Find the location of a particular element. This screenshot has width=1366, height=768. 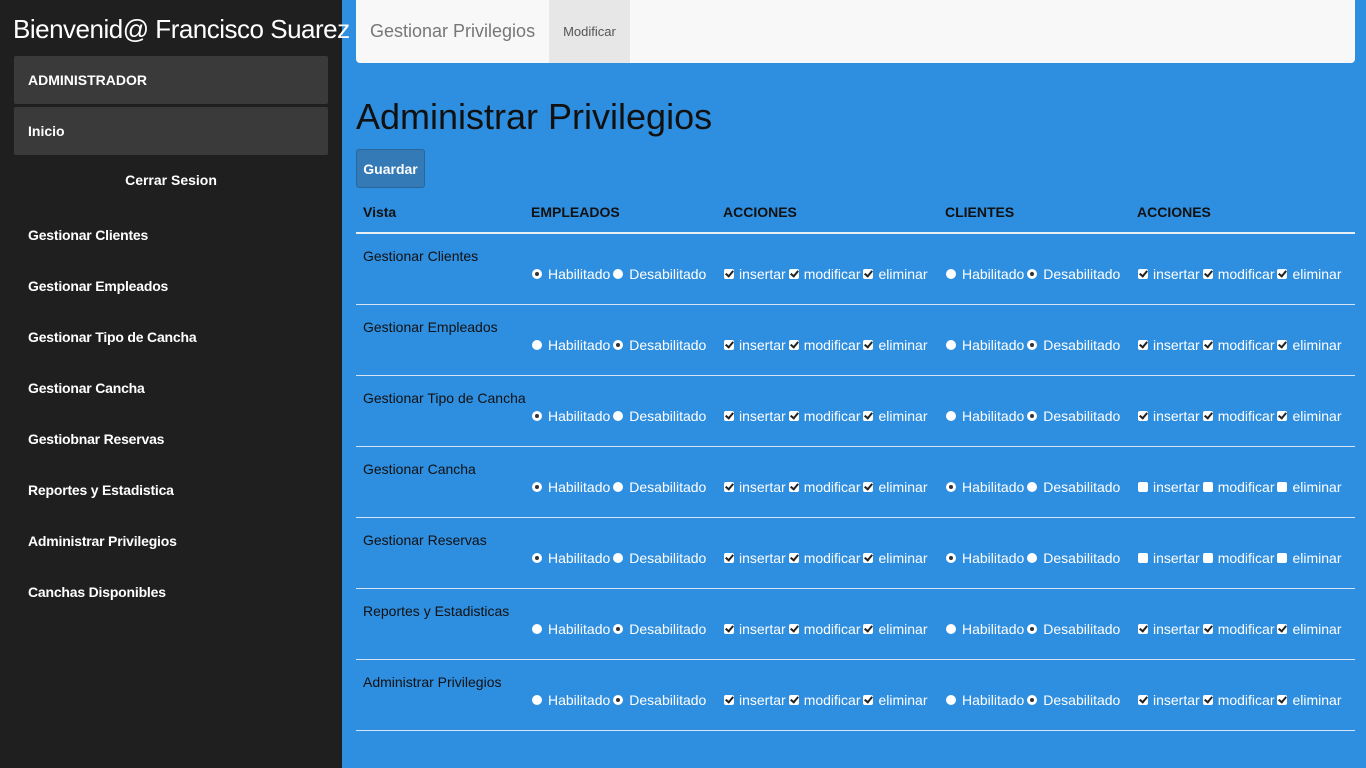

sidebar-item-gestionar-empleados: Gestionar Empleados is located at coordinates (112, 300).